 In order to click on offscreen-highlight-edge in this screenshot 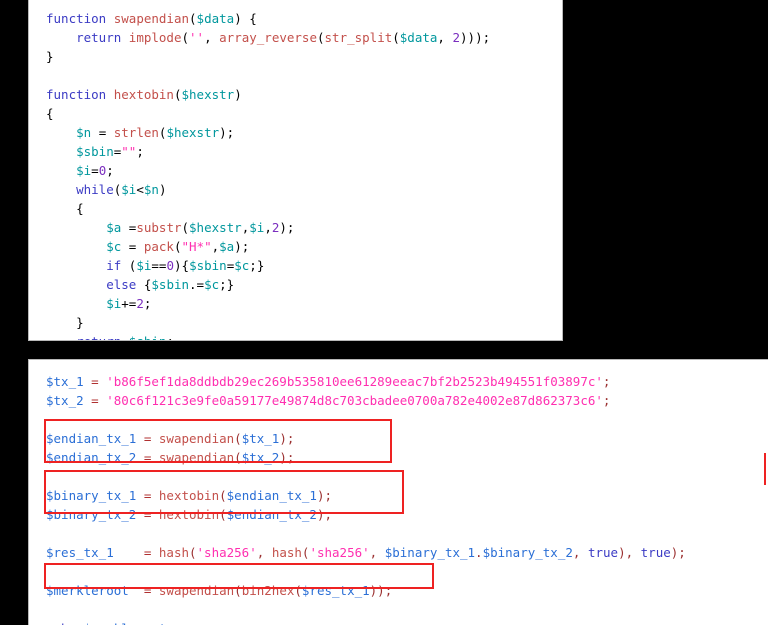, I will do `click(765, 469)`.